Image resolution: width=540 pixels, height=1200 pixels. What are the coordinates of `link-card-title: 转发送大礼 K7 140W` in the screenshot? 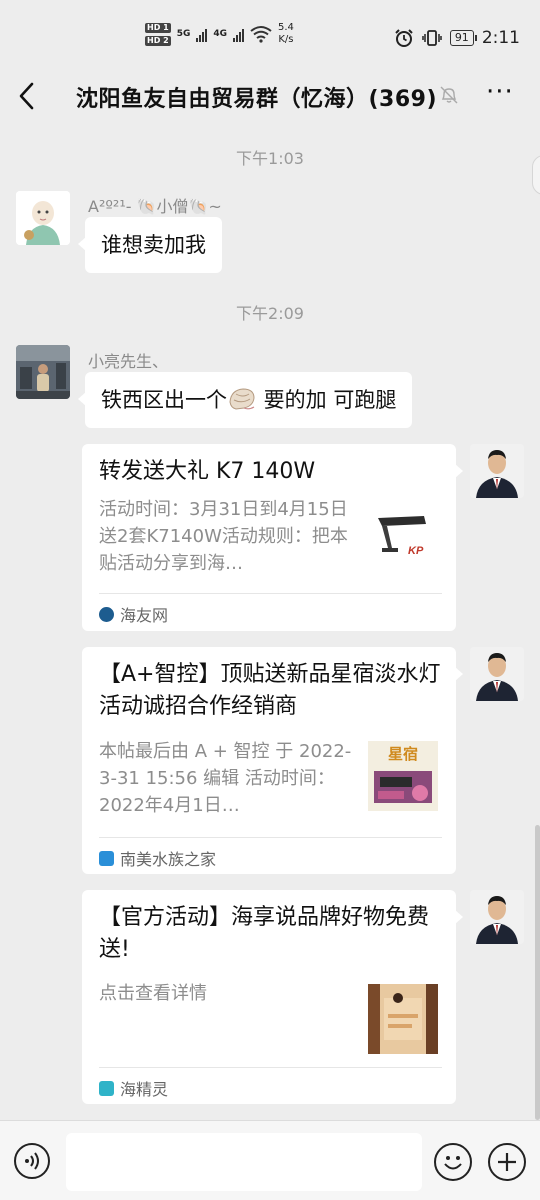 It's located at (207, 471).